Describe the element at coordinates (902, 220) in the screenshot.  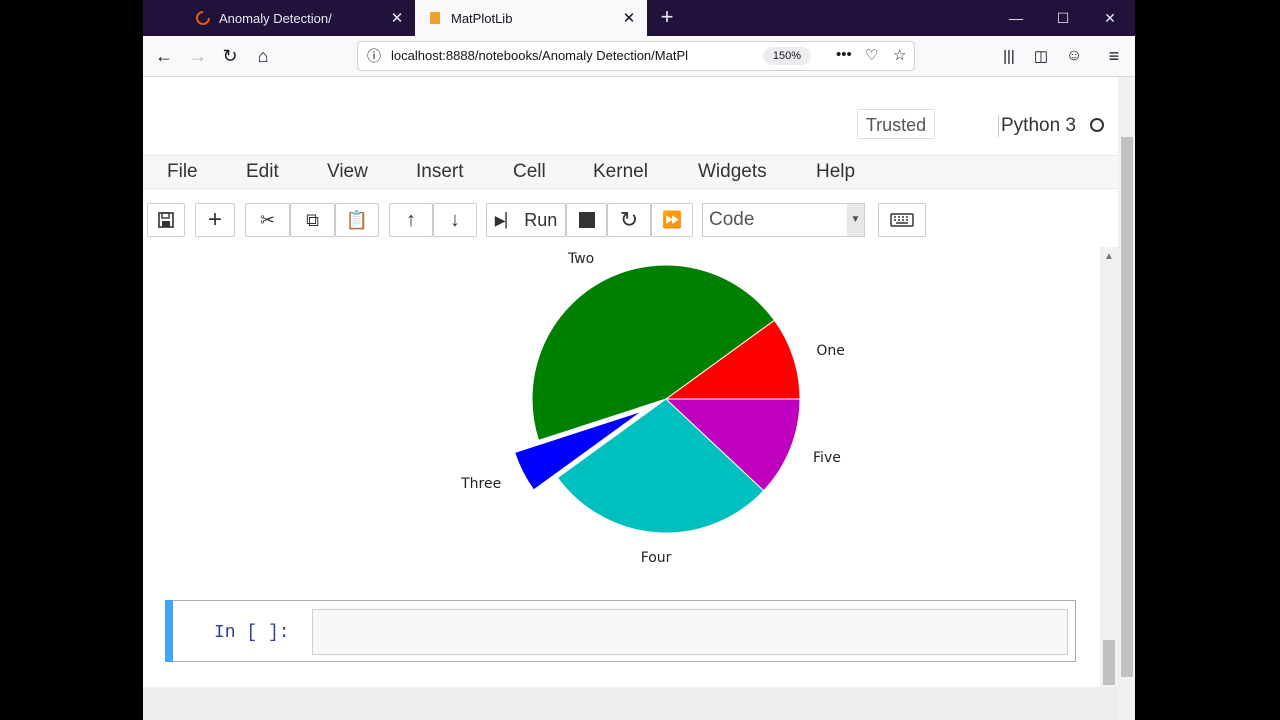
I see `keyboard-icon` at that location.